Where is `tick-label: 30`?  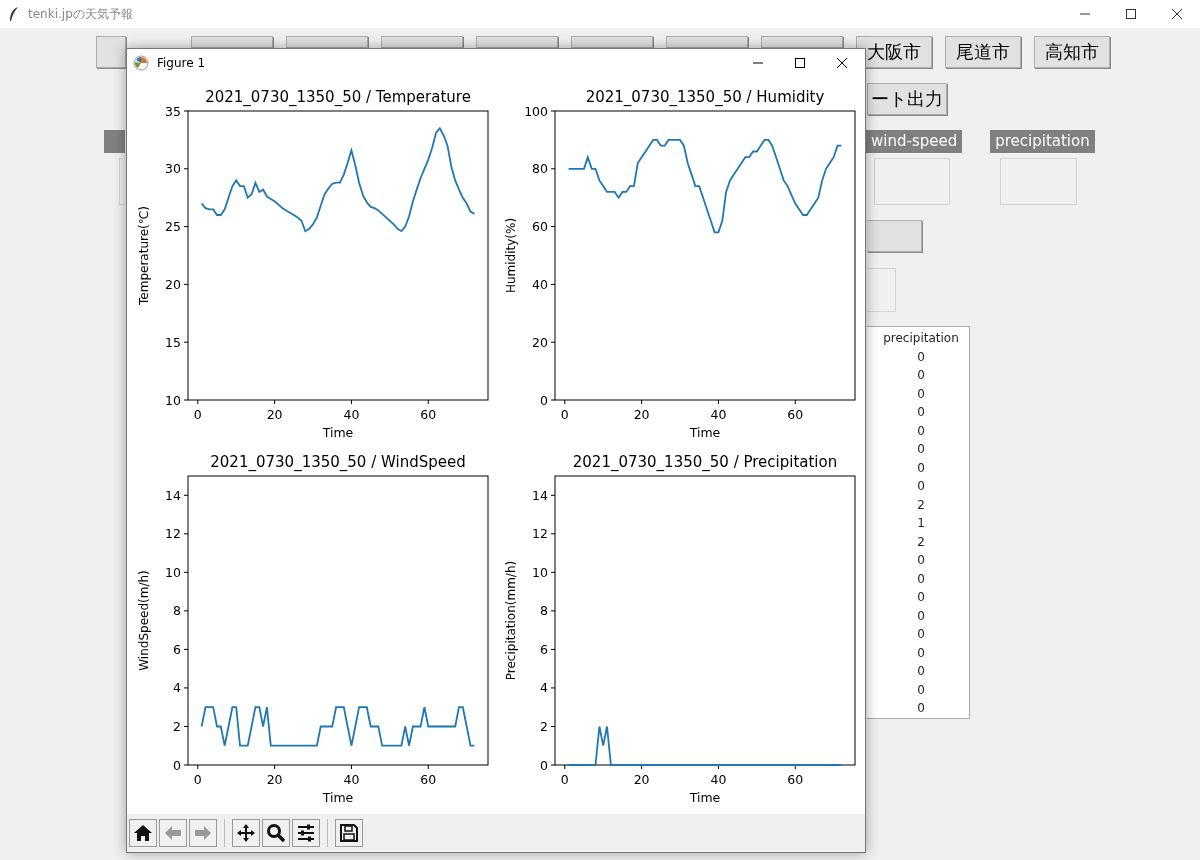 tick-label: 30 is located at coordinates (173, 169).